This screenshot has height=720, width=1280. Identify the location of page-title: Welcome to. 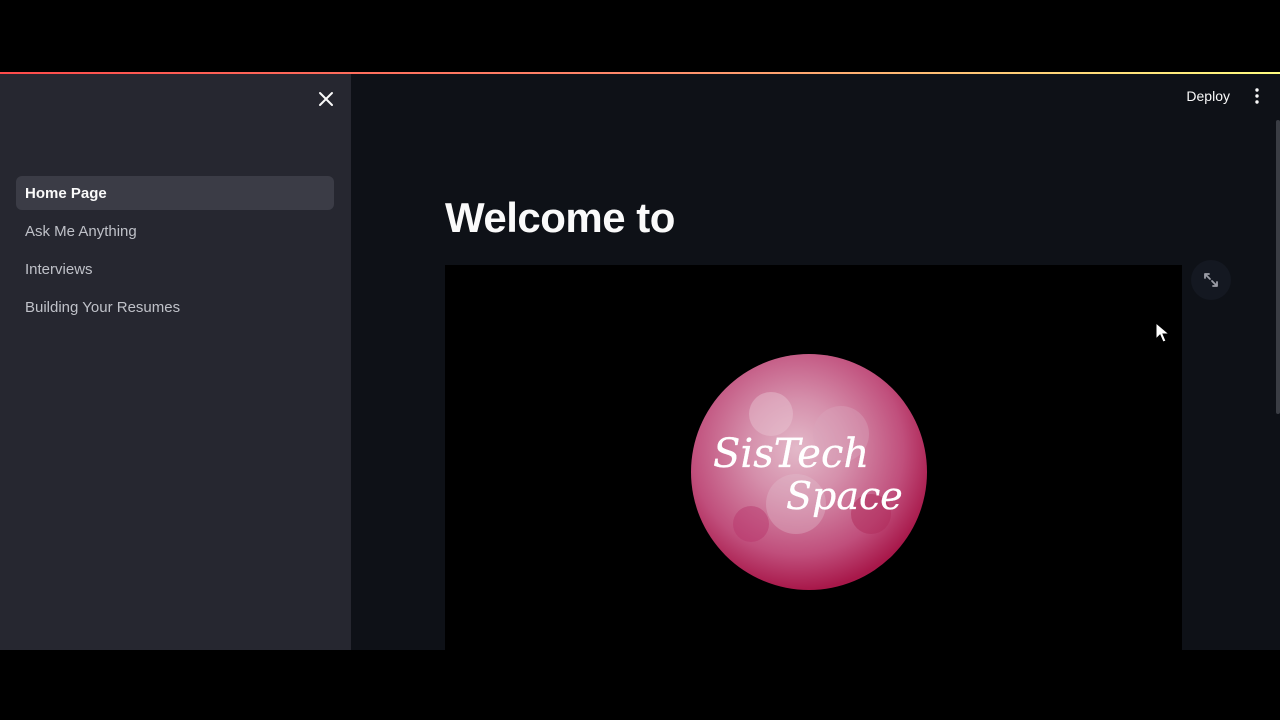
(560, 217).